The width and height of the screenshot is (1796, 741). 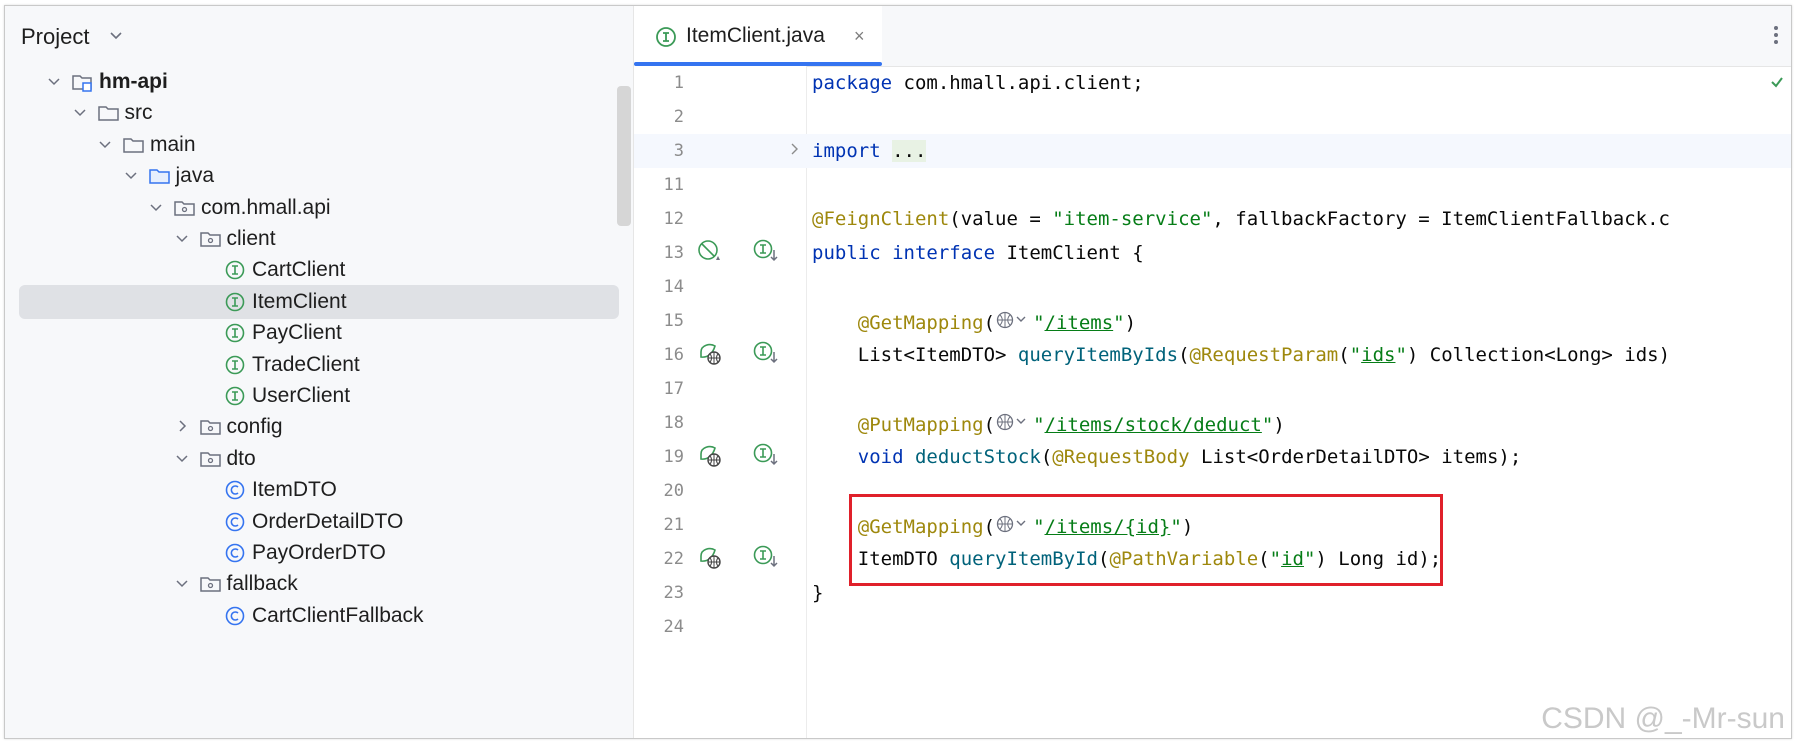 I want to click on code-token: ), so click(x=1279, y=425).